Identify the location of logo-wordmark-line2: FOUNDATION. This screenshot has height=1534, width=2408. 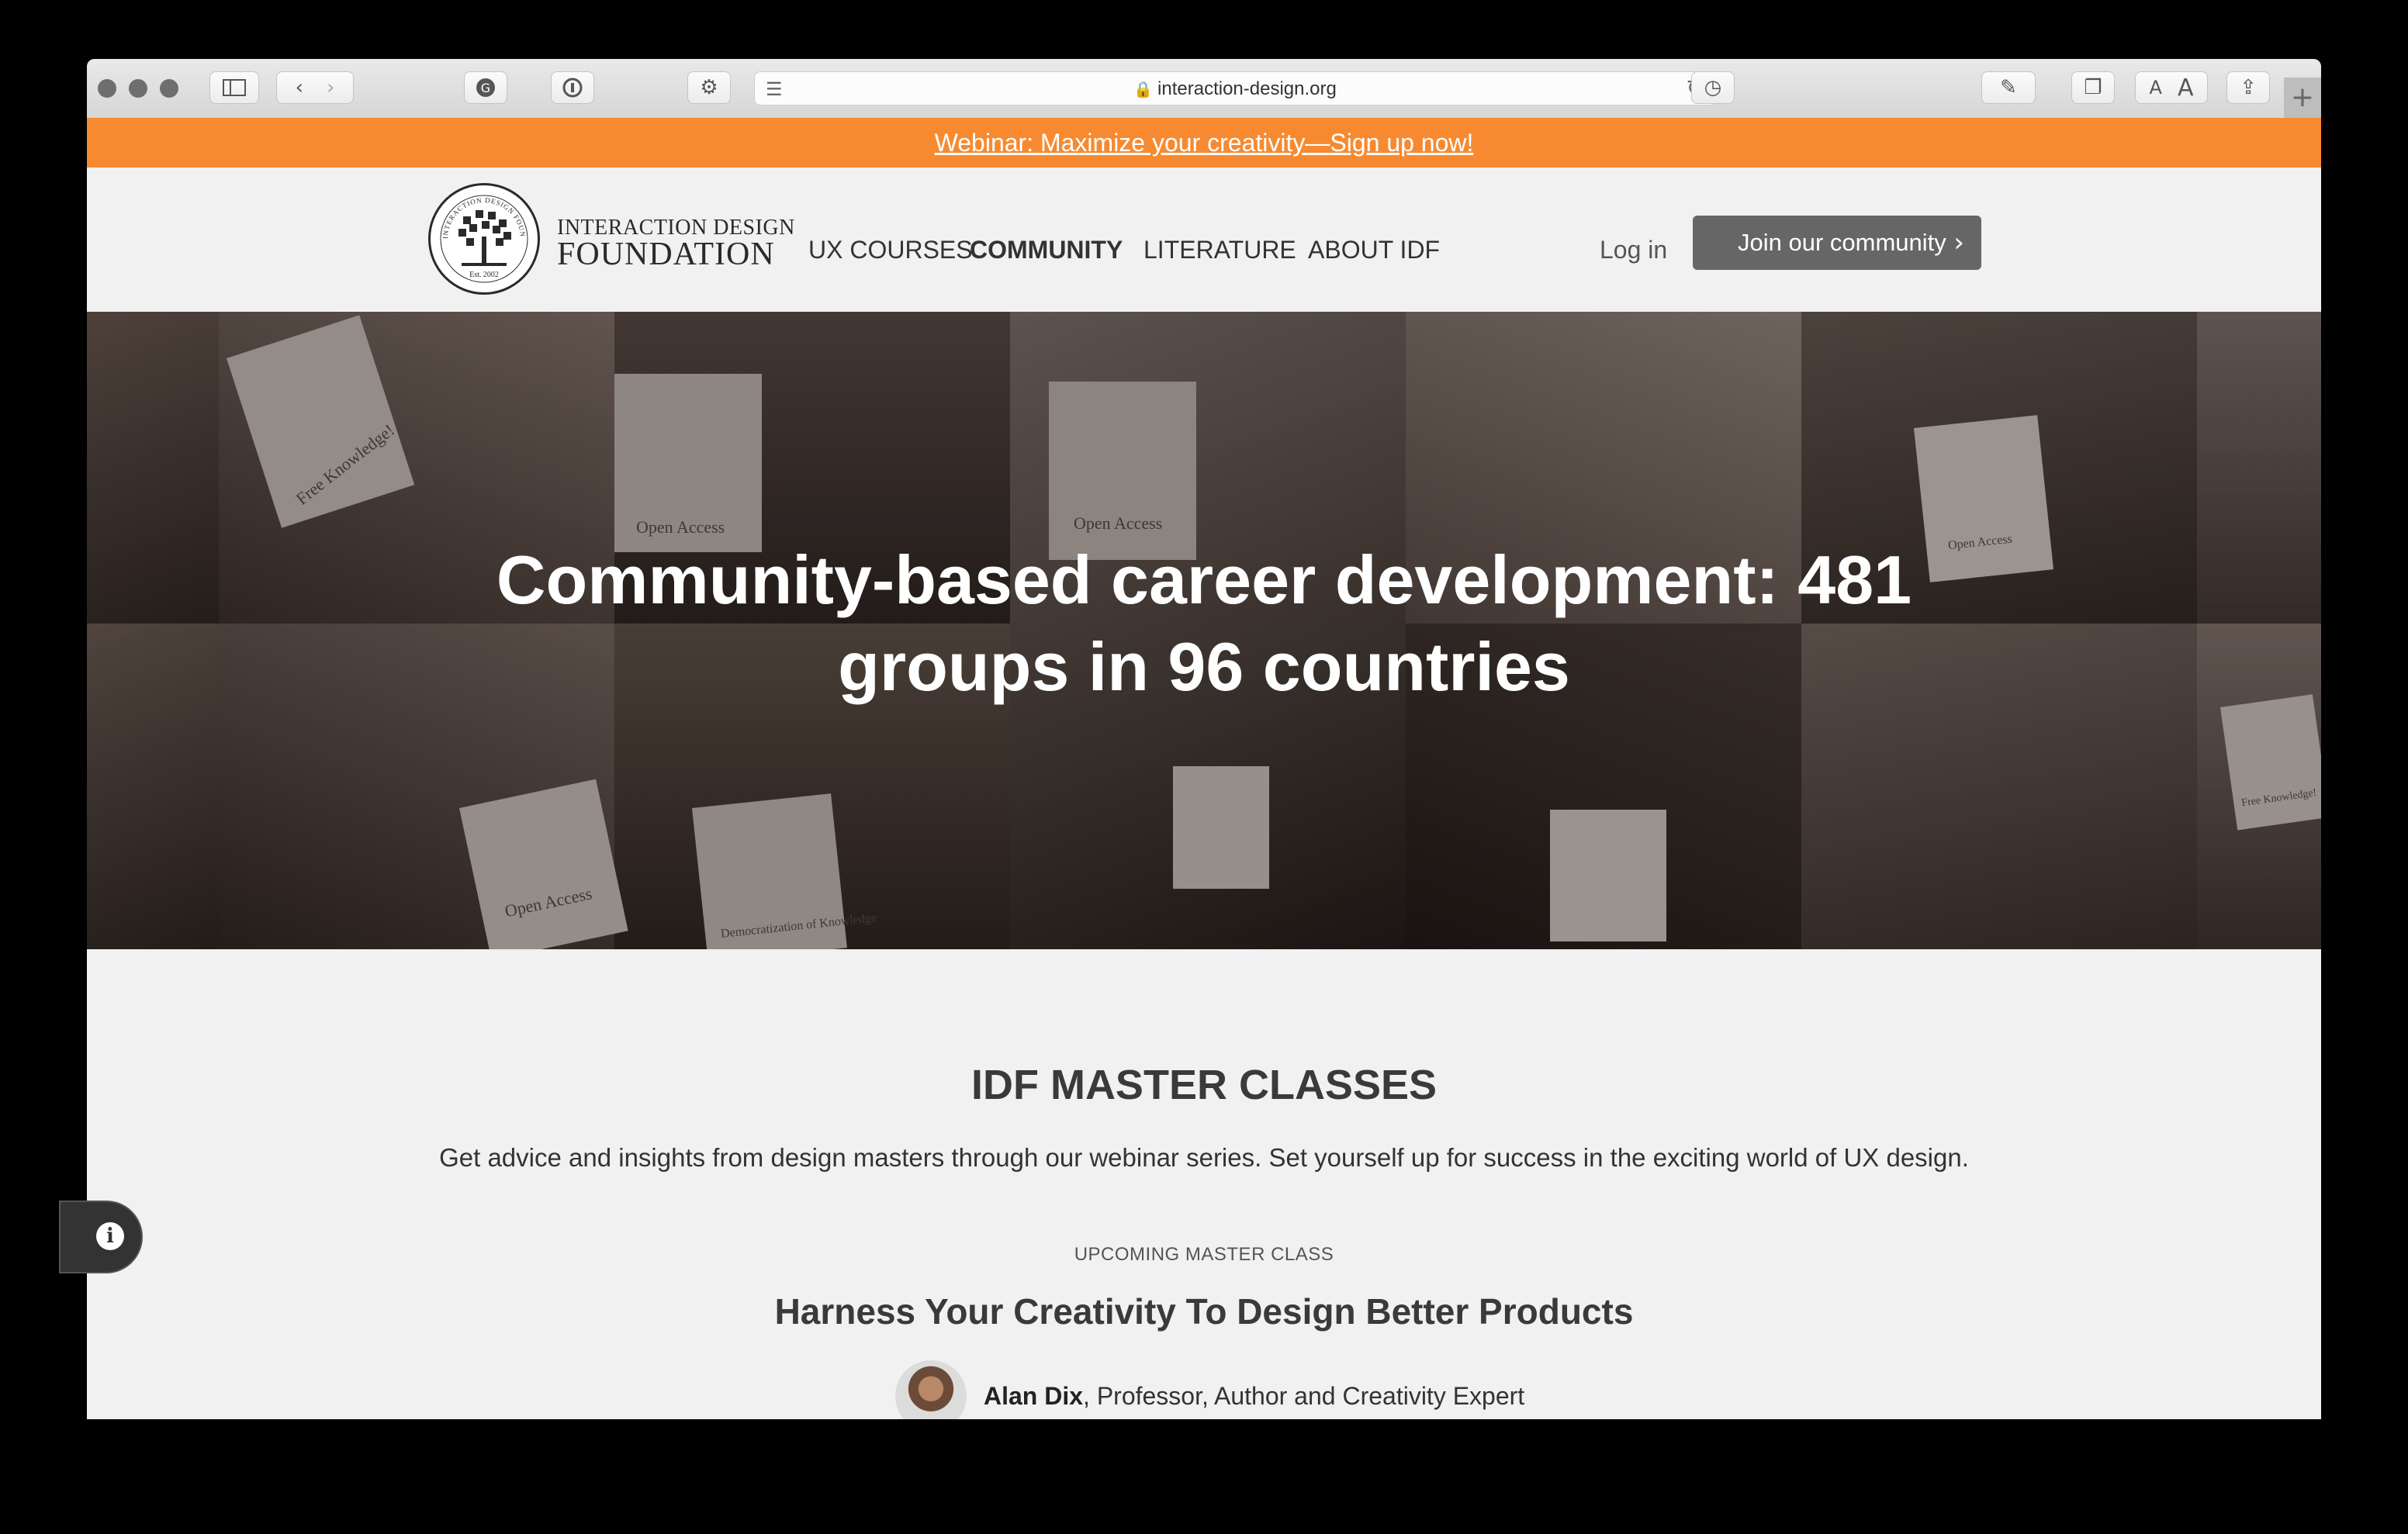
(666, 254).